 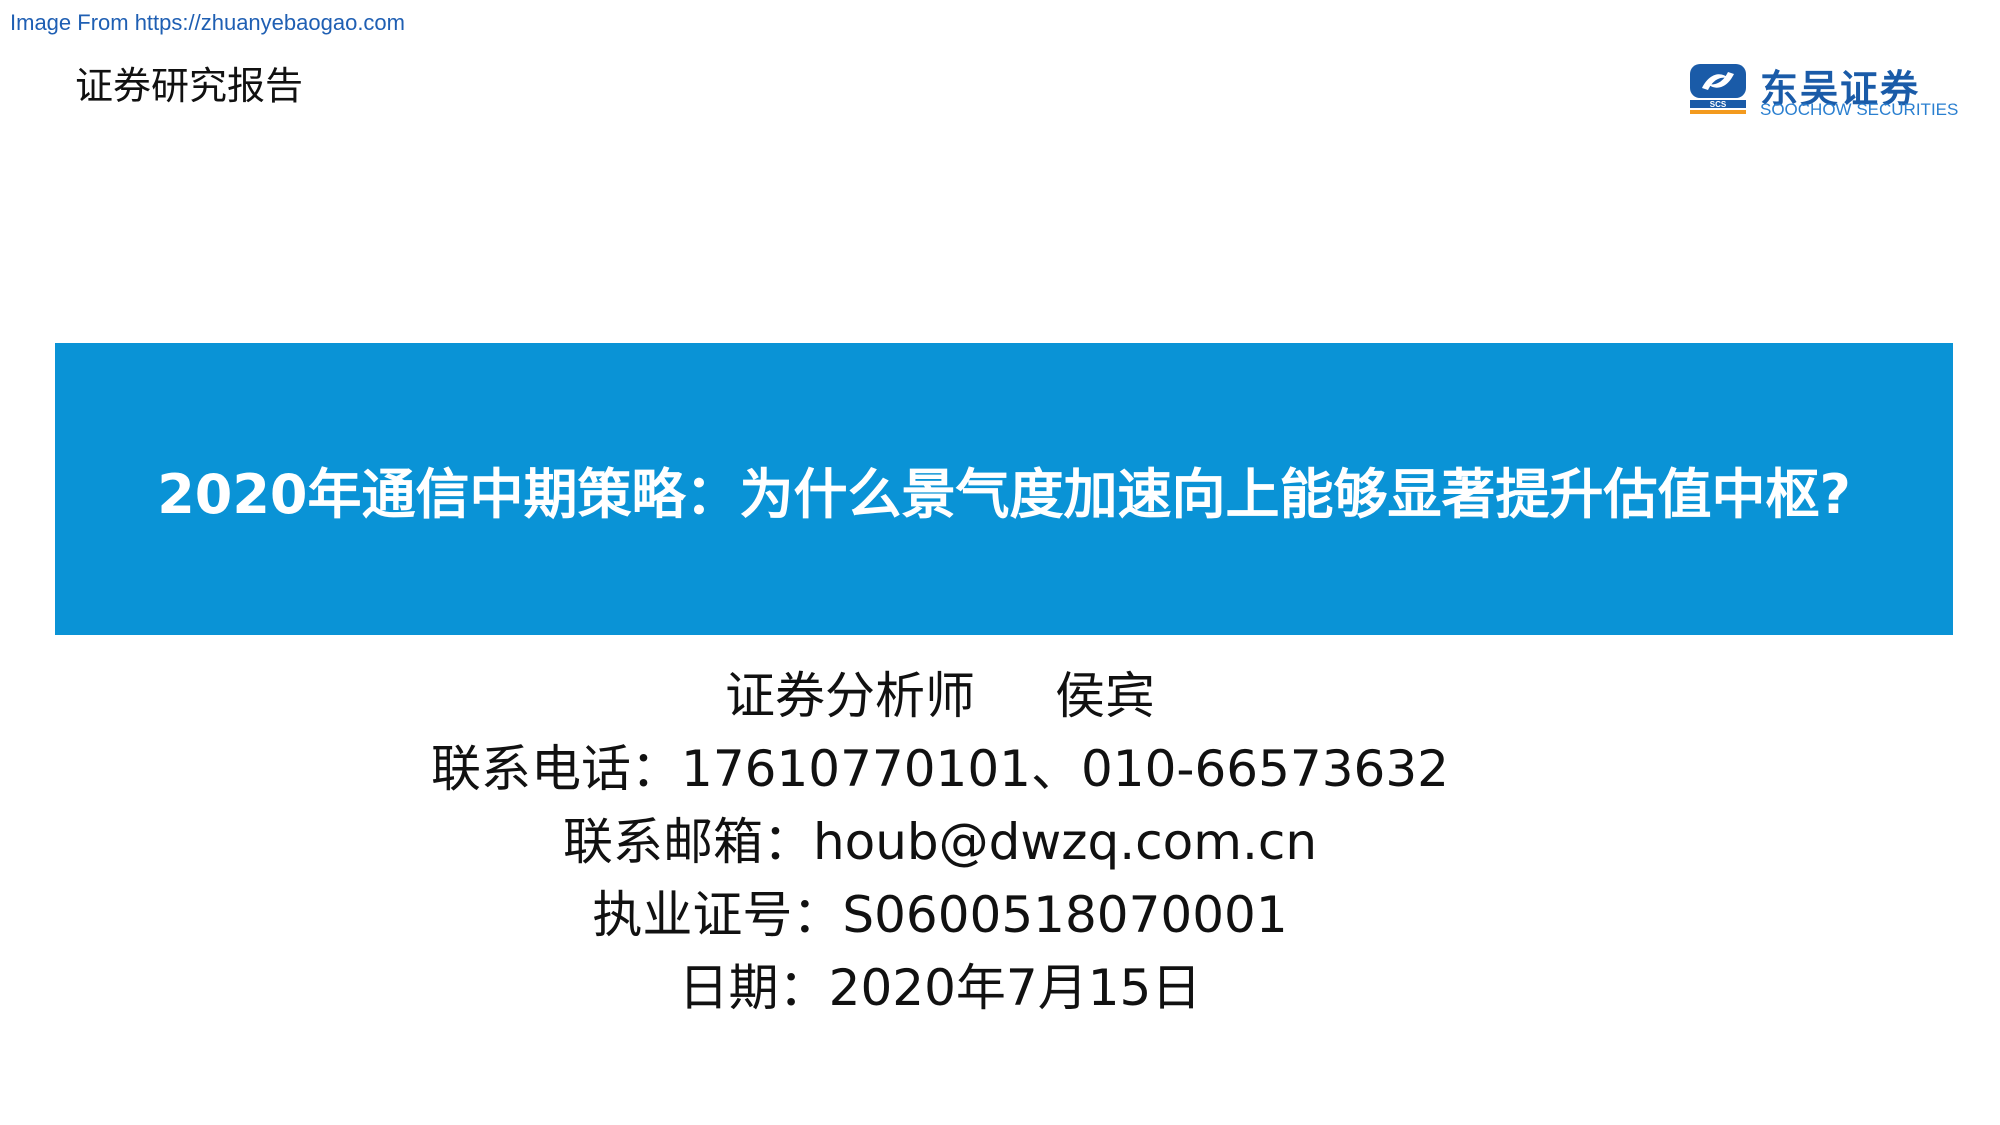 I want to click on company-logo: SCS 东吴证券 SOOCHOW SECURITIES, so click(x=1828, y=92).